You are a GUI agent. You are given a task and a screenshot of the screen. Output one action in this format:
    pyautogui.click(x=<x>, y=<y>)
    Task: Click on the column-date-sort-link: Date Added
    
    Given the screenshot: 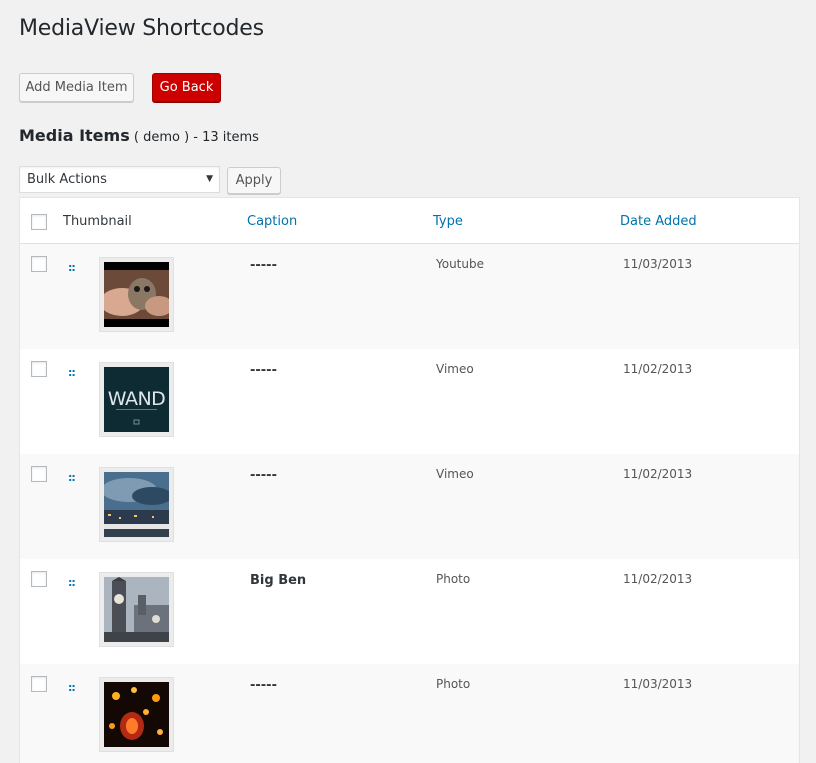 What is the action you would take?
    pyautogui.click(x=658, y=221)
    